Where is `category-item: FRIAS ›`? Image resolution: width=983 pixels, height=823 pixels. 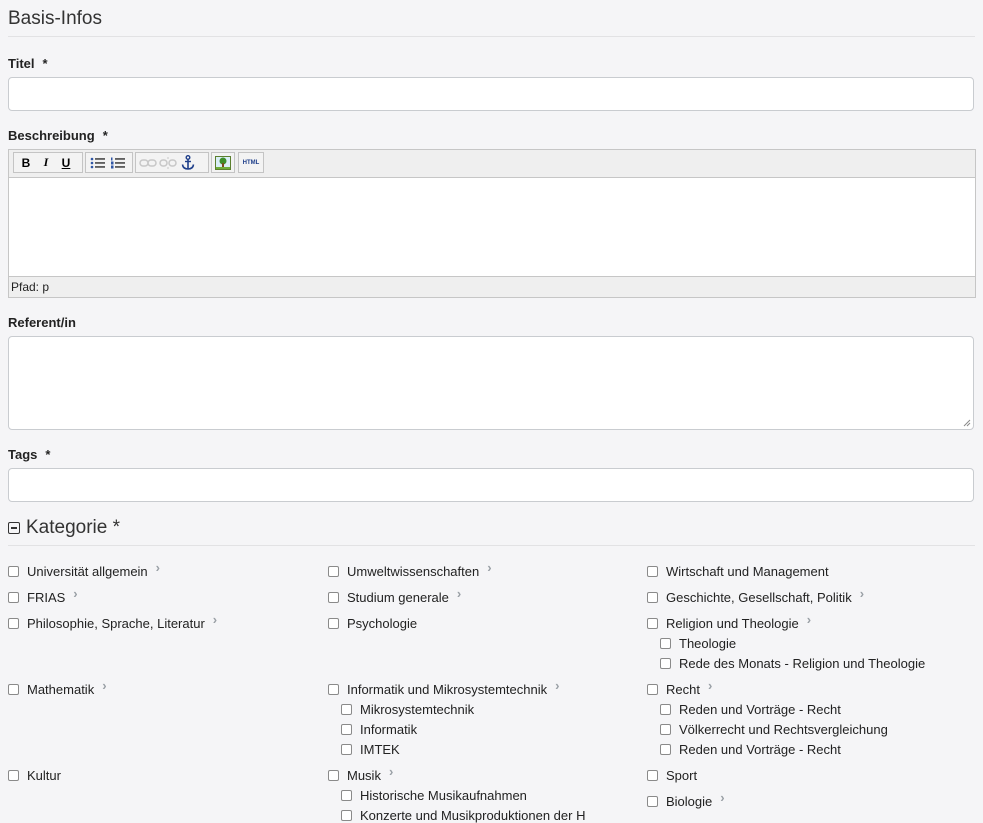 category-item: FRIAS › is located at coordinates (43, 595).